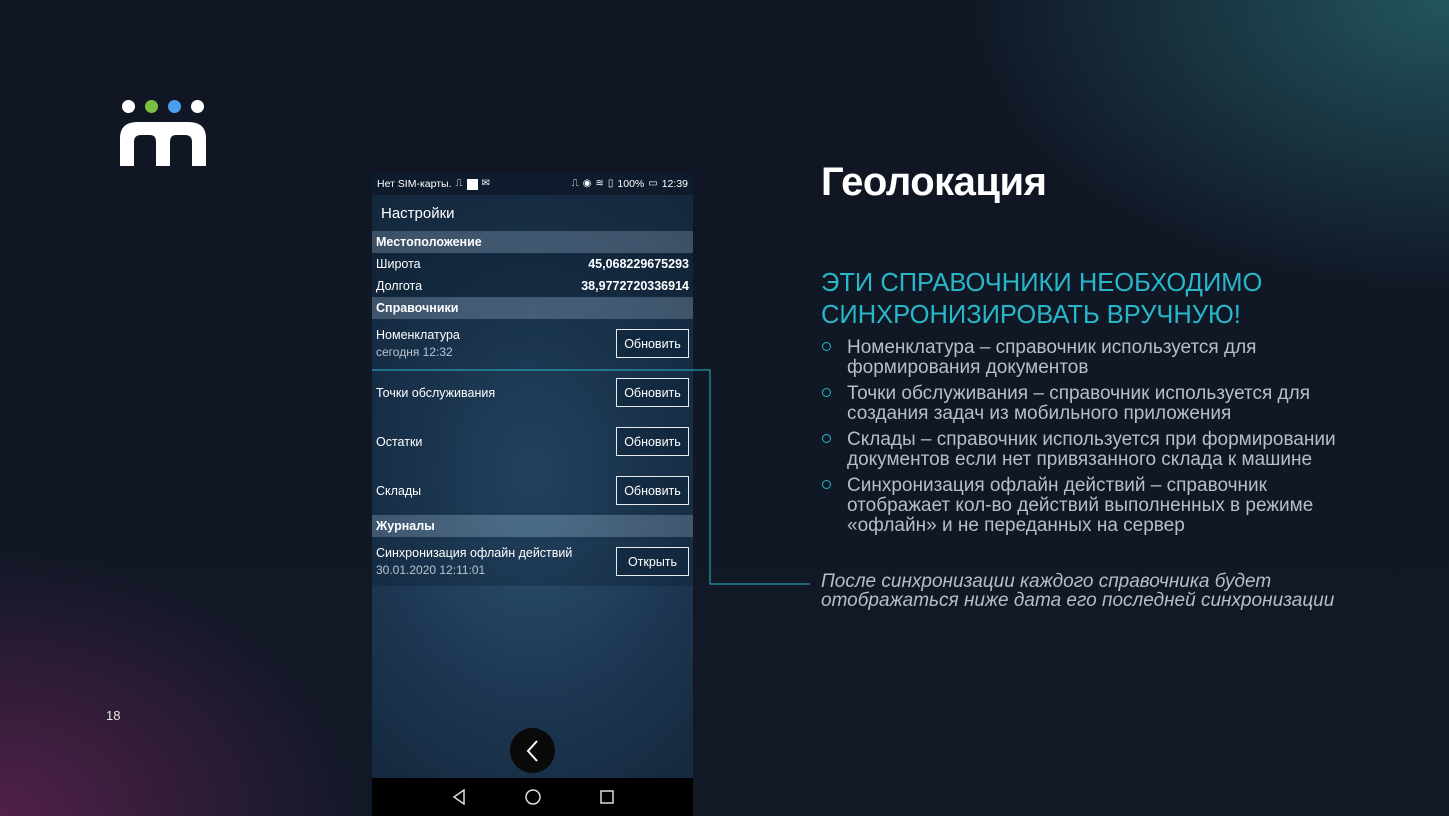 Image resolution: width=1449 pixels, height=816 pixels. What do you see at coordinates (635, 286) in the screenshot?
I see `longitude-value: 38,9772720336914` at bounding box center [635, 286].